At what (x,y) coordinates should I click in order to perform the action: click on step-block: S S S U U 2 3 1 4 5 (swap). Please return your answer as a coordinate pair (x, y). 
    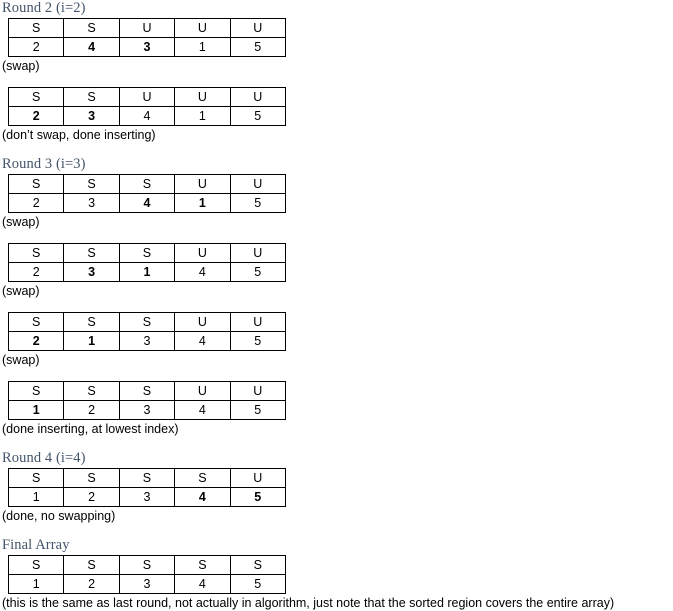
    Looking at the image, I should click on (336, 277).